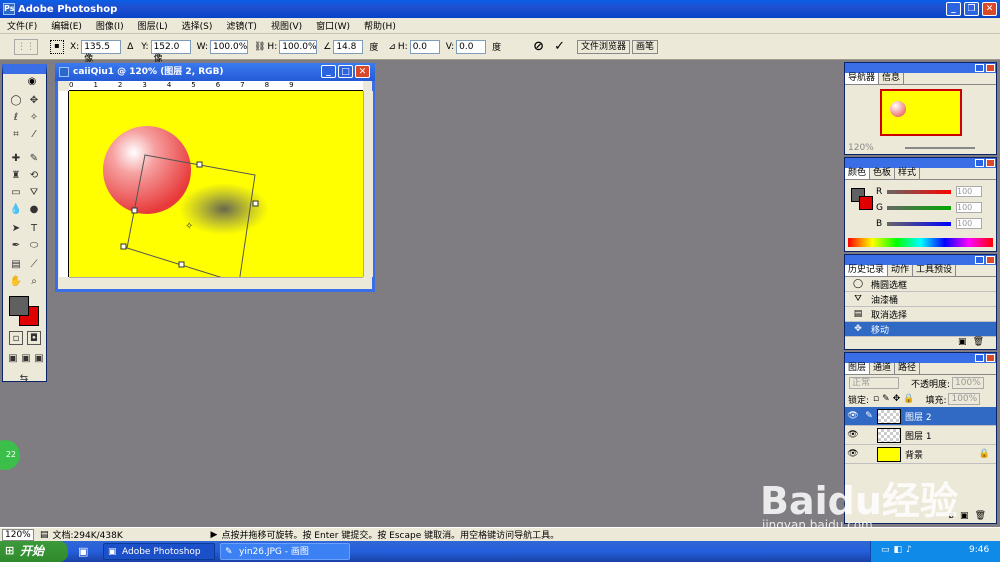 This screenshot has width=1000, height=562. I want to click on document-title-bar: caiiQiu1 @ 120% (图层 2, RGB) _ □ ✕, so click(215, 72).